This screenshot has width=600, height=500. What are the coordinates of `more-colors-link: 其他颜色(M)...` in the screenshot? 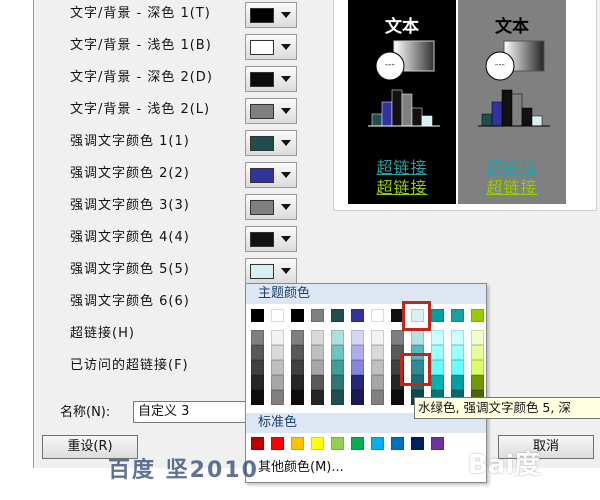 It's located at (301, 468).